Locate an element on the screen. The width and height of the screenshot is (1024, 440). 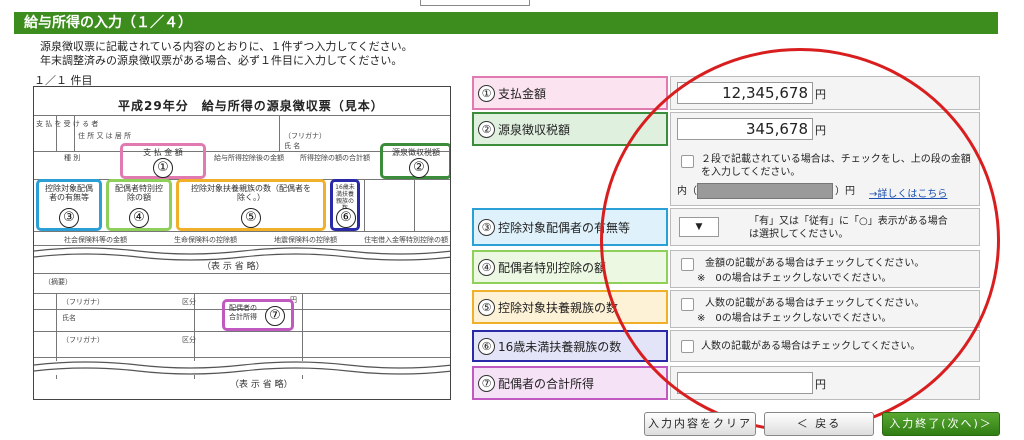
slip-spouse-box: 控除対象配偶者の有無等 ③ is located at coordinates (69, 205).